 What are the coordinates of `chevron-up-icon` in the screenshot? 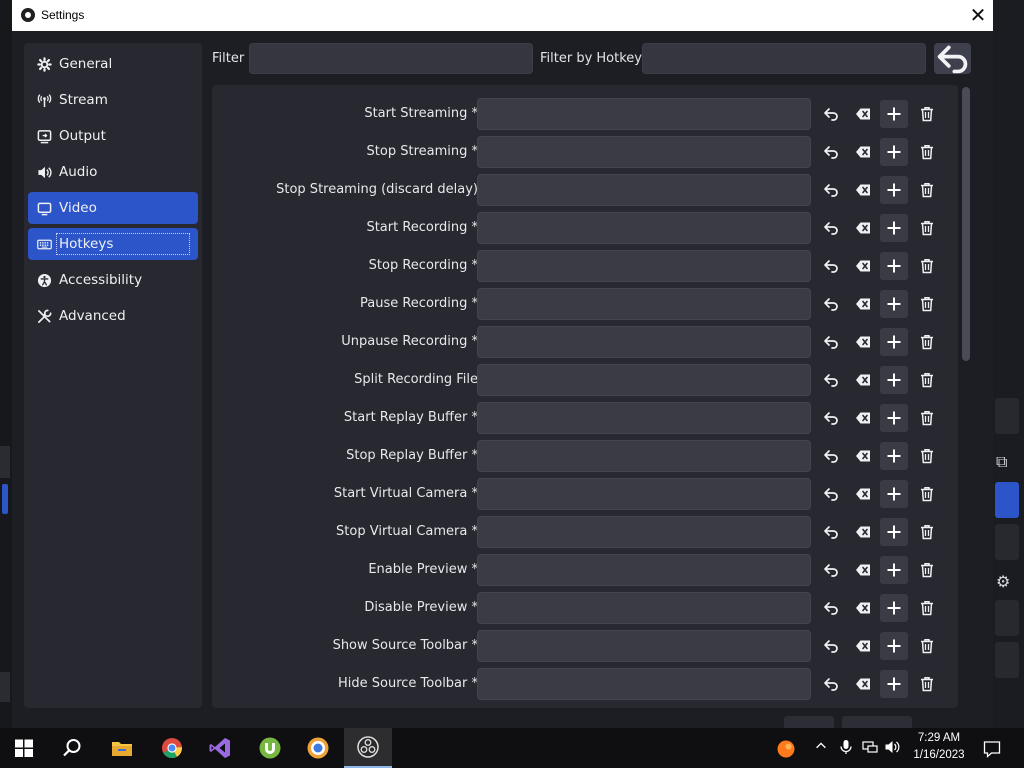 It's located at (821, 746).